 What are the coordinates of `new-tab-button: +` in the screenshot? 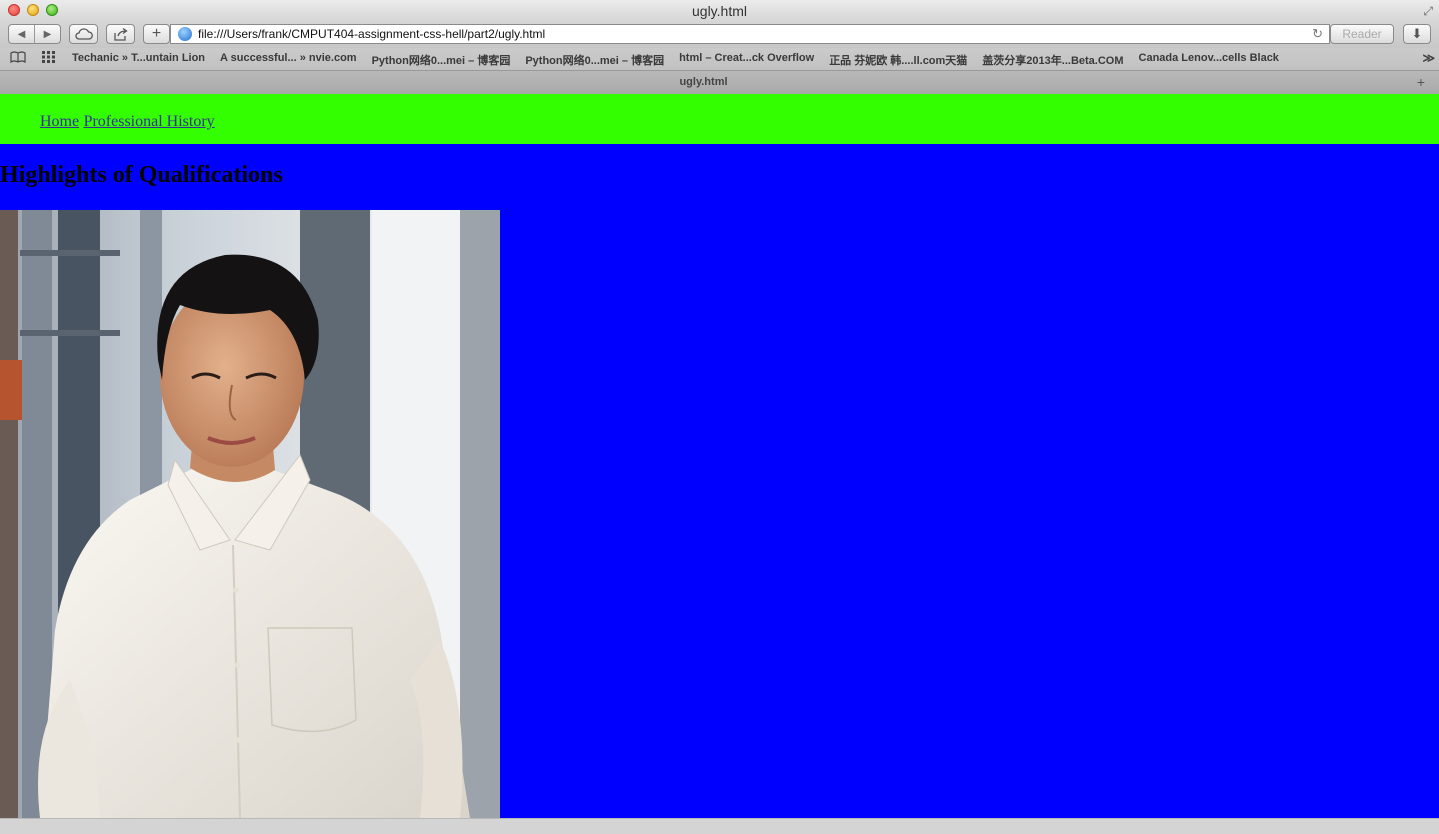 It's located at (156, 34).